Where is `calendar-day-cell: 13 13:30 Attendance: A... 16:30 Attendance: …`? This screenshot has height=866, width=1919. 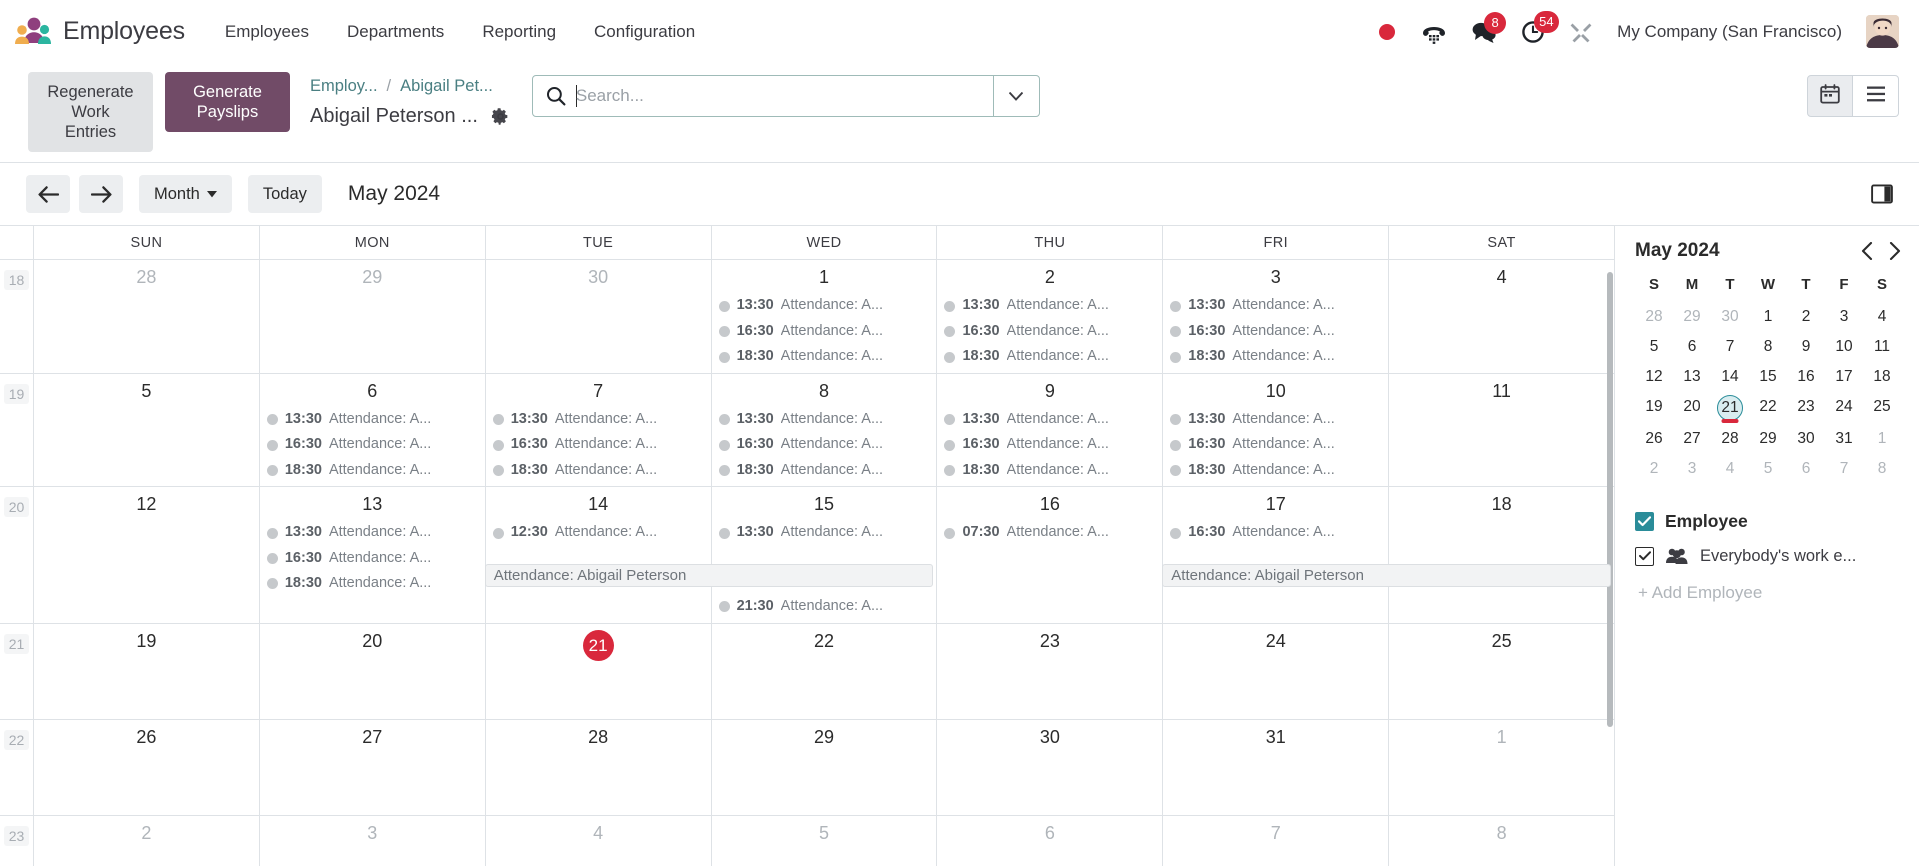
calendar-day-cell: 13 13:30 Attendance: A... 16:30 Attendance: … is located at coordinates (371, 555).